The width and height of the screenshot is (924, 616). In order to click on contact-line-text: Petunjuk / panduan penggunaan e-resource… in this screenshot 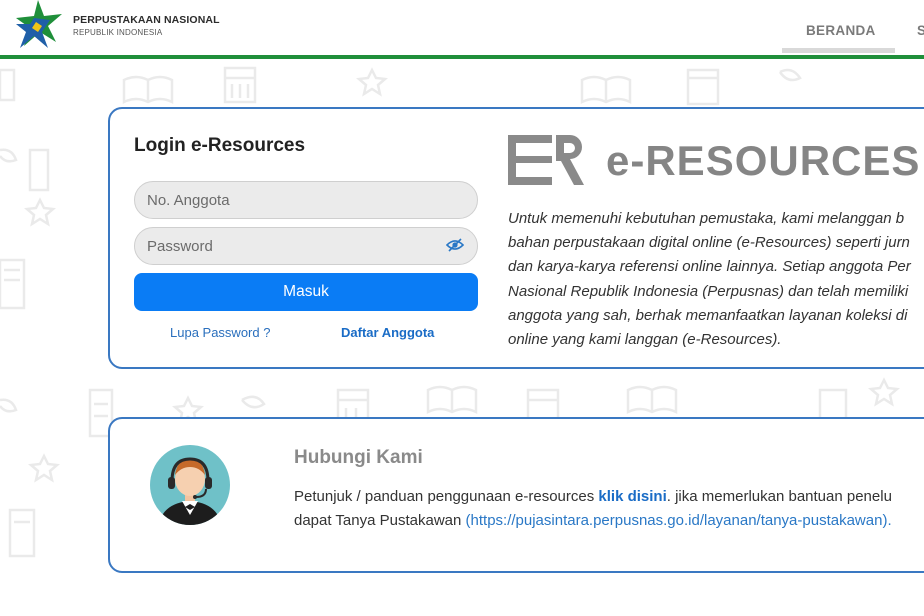, I will do `click(446, 496)`.